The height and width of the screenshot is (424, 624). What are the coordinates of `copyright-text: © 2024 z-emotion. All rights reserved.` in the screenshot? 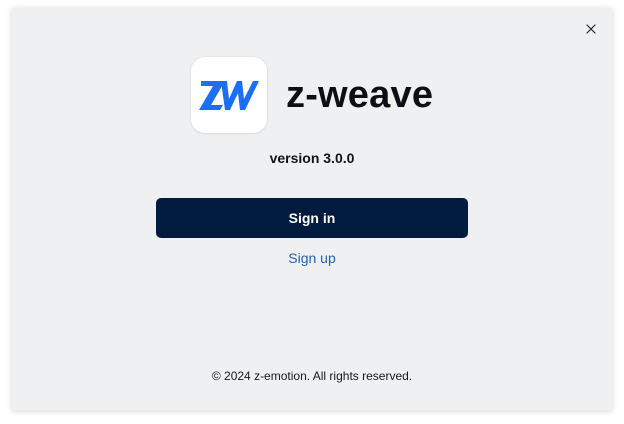 It's located at (312, 376).